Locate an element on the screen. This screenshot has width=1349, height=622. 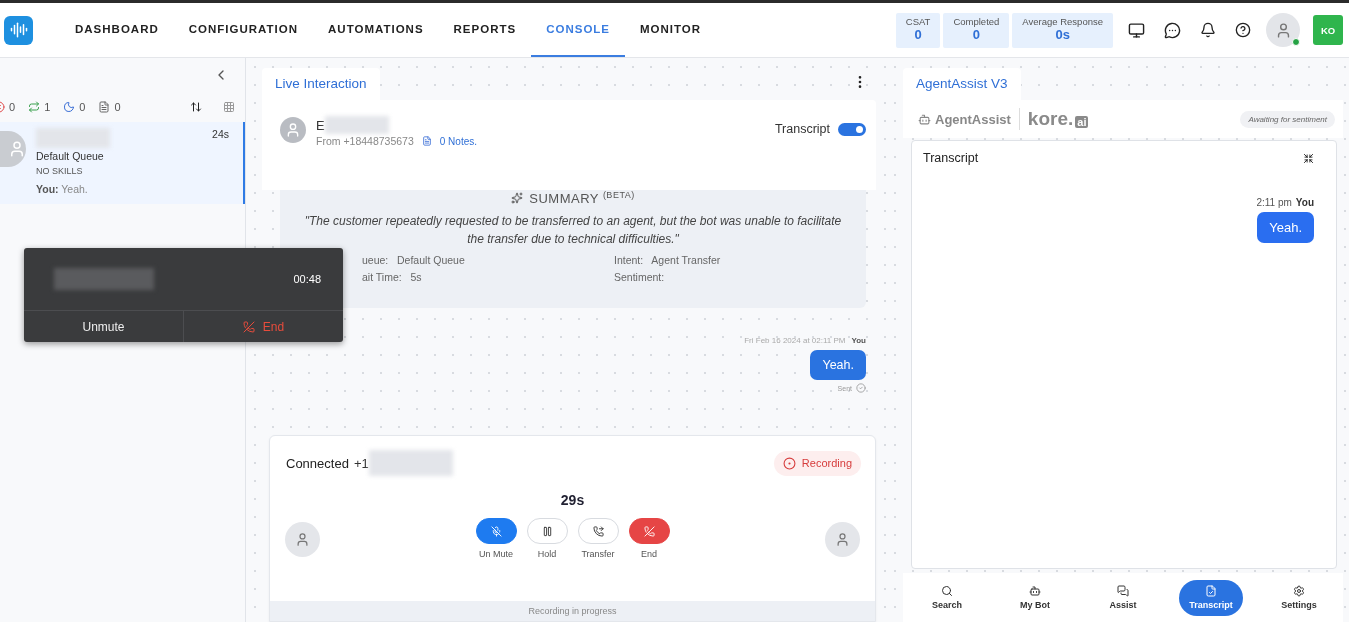
moon-icon is located at coordinates (69, 107).